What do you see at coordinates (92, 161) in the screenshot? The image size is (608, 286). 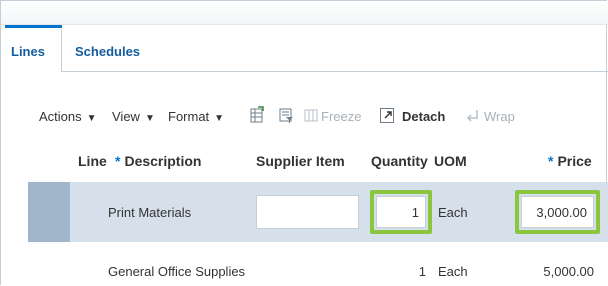 I see `column-header-line: Line` at bounding box center [92, 161].